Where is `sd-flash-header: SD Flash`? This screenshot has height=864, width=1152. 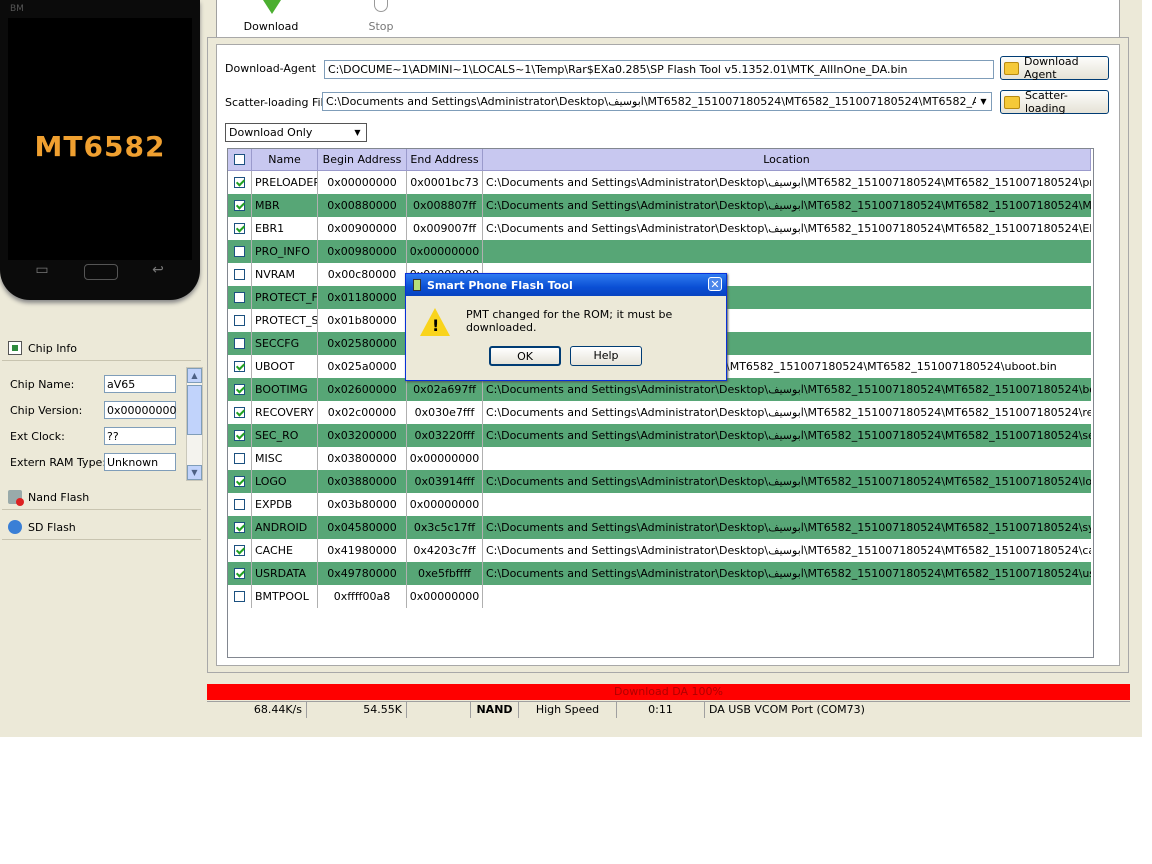 sd-flash-header: SD Flash is located at coordinates (101, 527).